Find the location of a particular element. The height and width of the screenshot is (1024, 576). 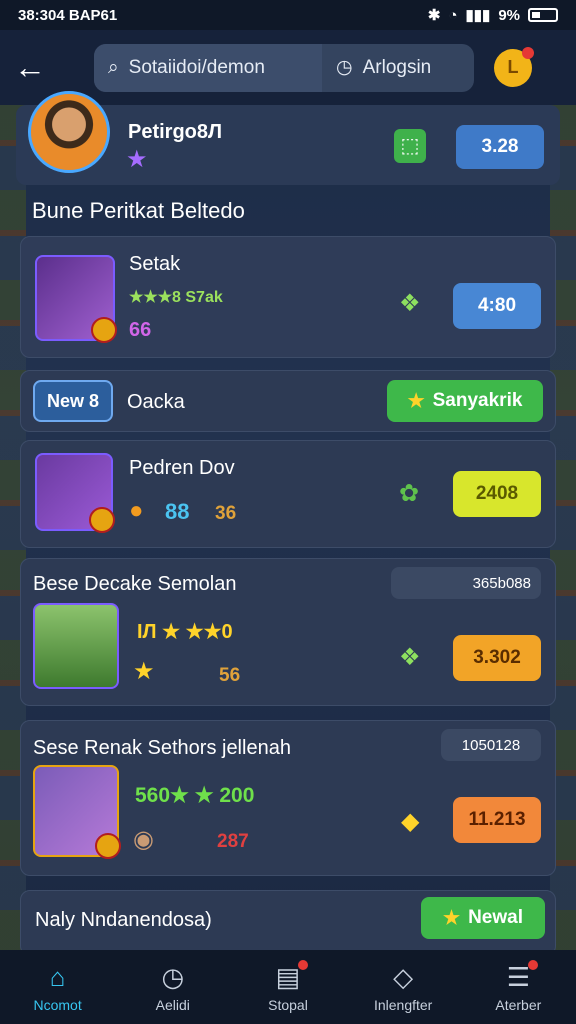

price-button: 4:80 is located at coordinates (497, 306).